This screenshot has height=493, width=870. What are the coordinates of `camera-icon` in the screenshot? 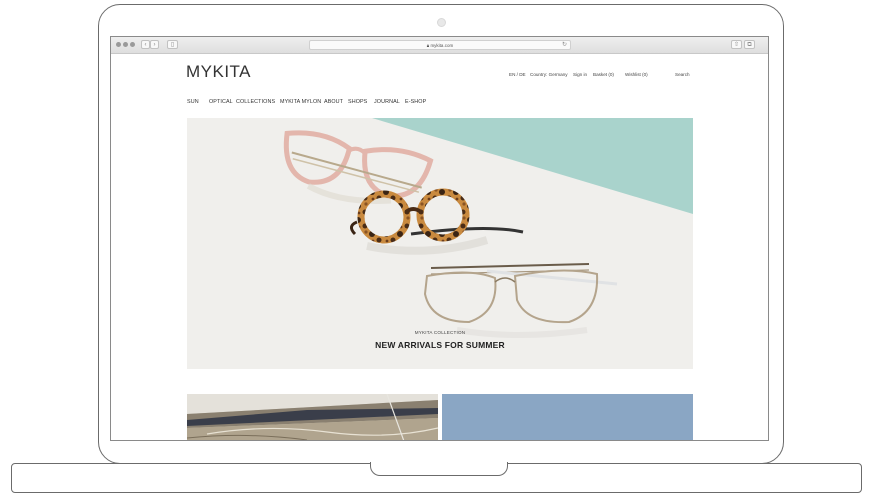 It's located at (441, 22).